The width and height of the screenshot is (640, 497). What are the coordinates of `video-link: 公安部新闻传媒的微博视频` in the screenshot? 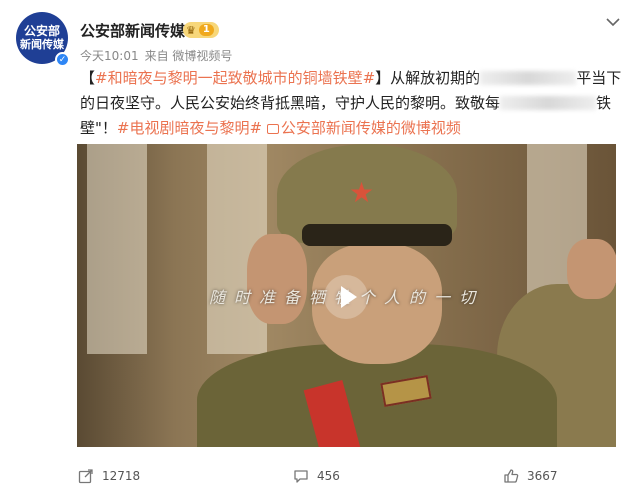 It's located at (363, 128).